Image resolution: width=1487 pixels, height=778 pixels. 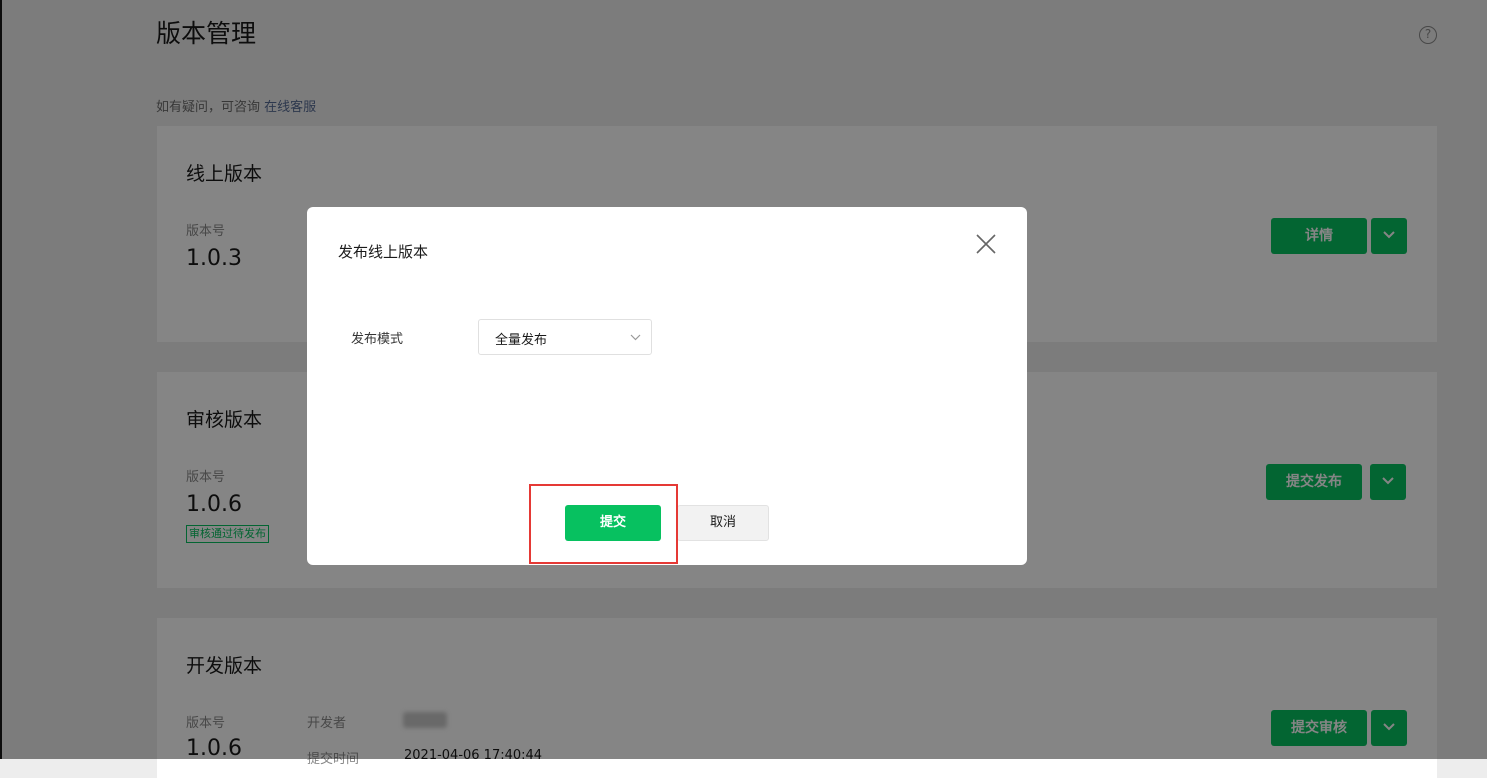 I want to click on publish-mode-select: 全量发布, so click(x=565, y=337).